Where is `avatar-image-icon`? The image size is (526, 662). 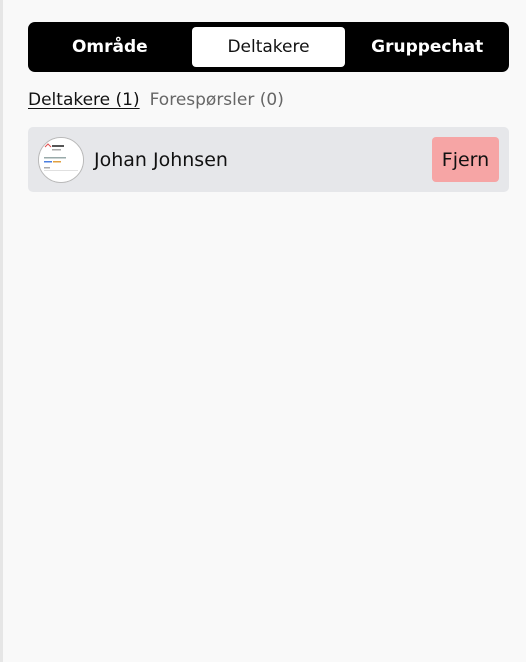 avatar-image-icon is located at coordinates (61, 159).